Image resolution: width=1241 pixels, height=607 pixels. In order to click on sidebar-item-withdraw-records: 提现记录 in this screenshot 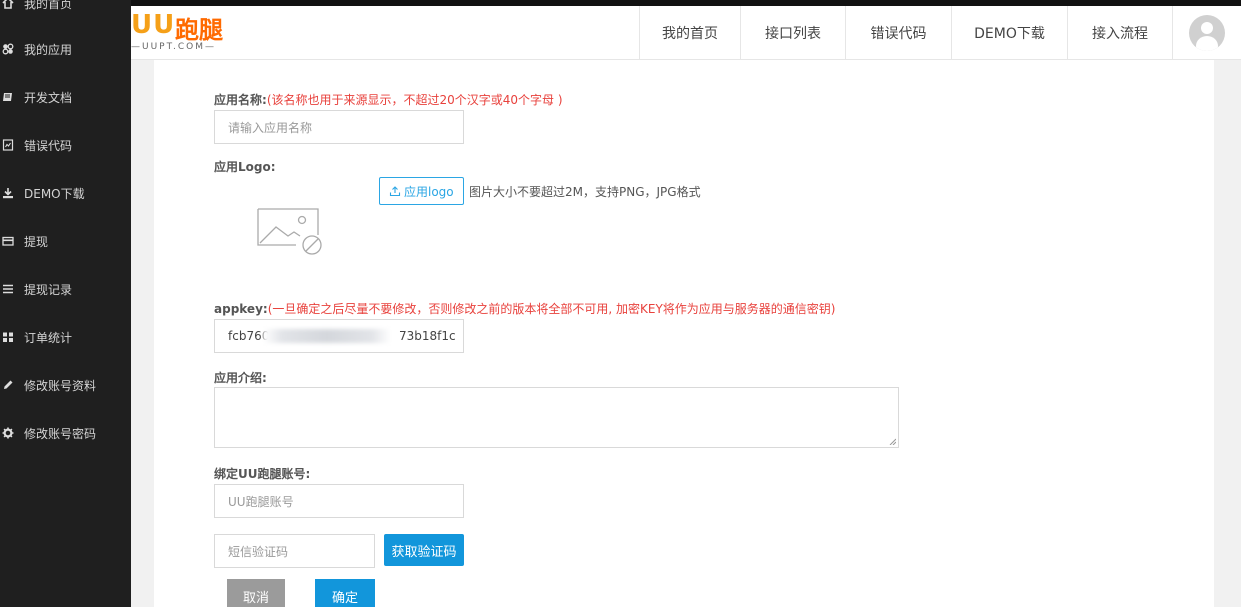, I will do `click(65, 289)`.